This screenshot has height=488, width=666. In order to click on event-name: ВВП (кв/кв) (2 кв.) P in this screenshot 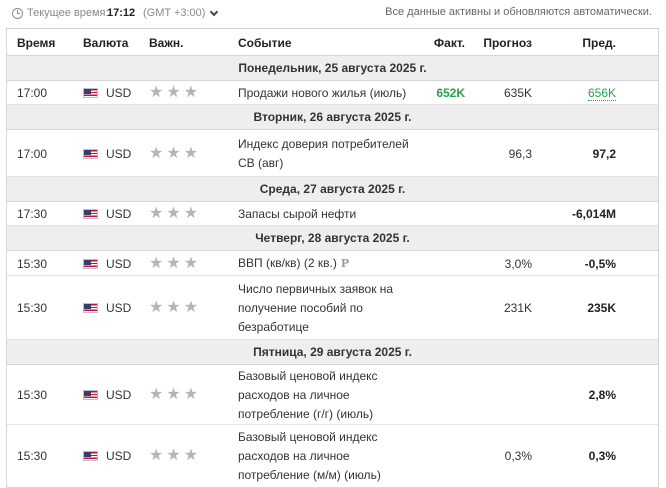, I will do `click(325, 263)`.